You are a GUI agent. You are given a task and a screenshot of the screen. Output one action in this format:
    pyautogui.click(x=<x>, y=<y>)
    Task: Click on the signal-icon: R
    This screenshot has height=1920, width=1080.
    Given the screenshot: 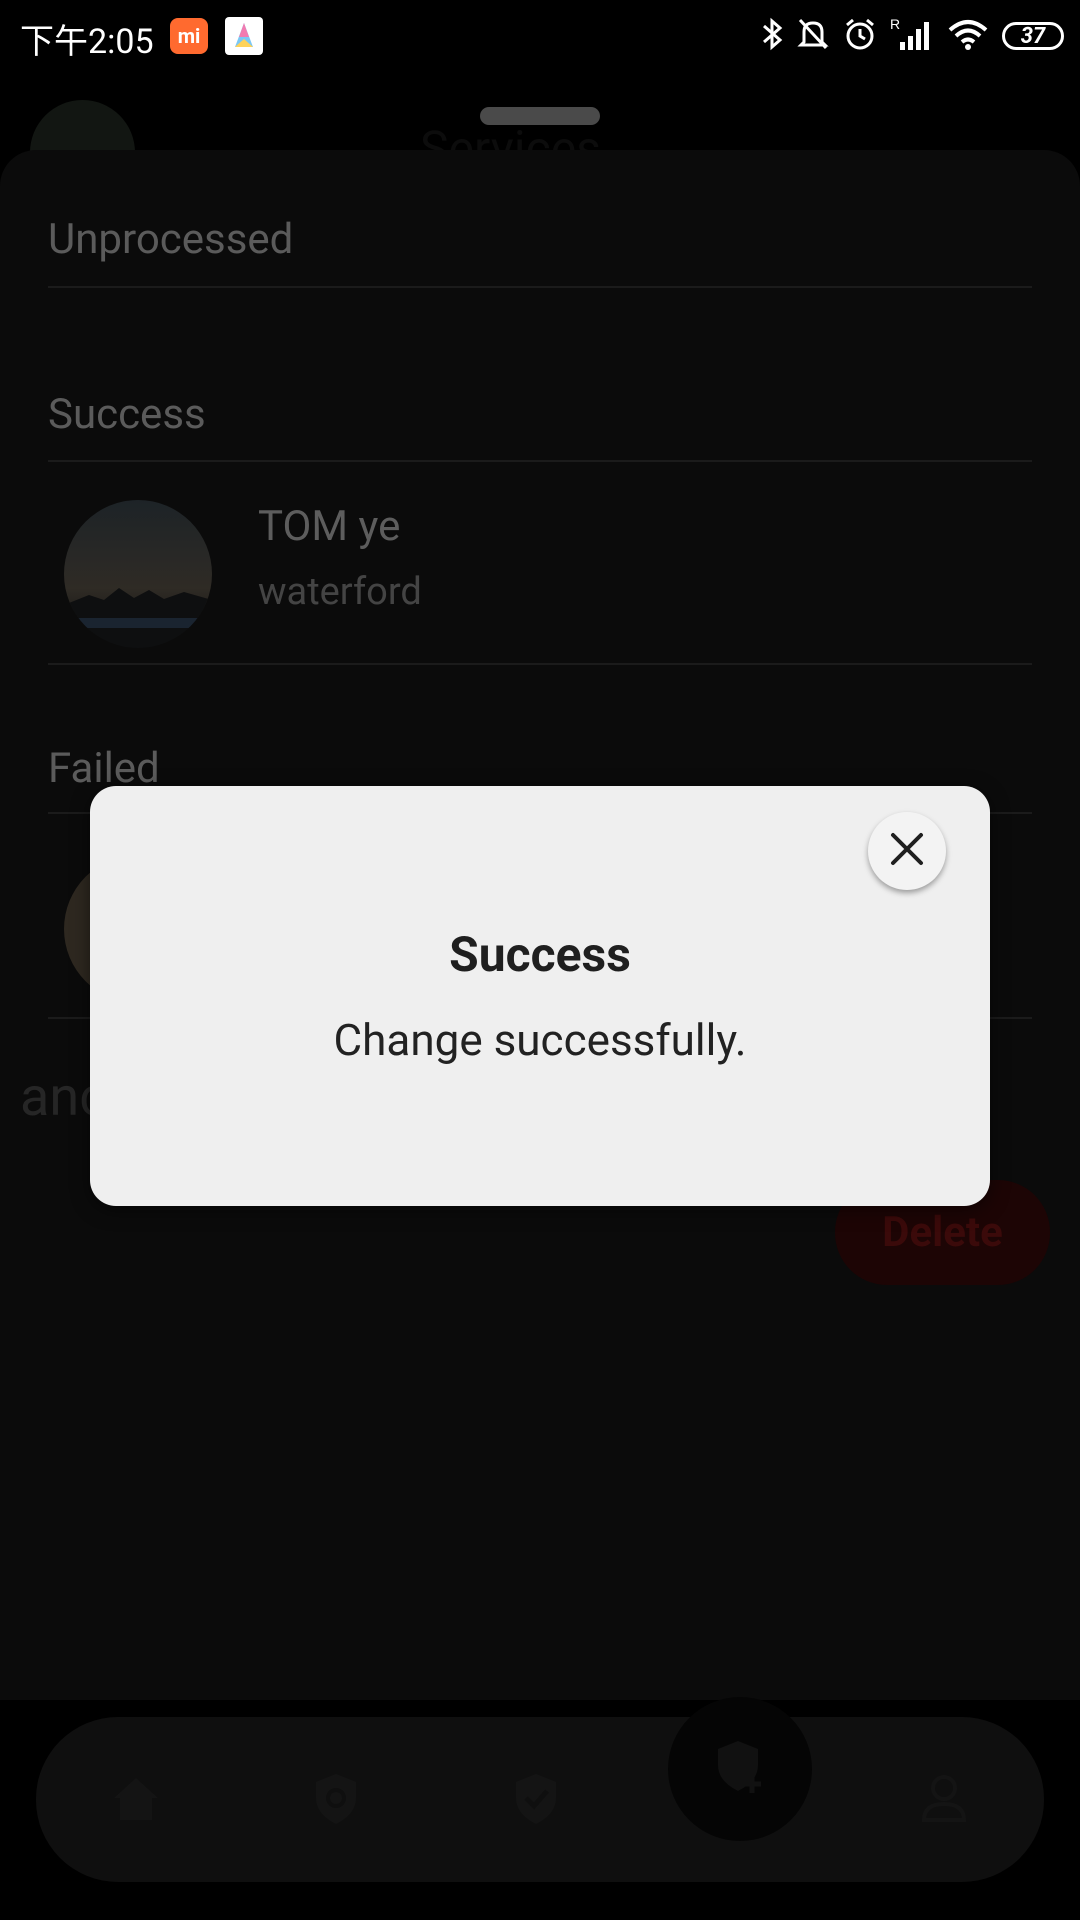 What is the action you would take?
    pyautogui.click(x=912, y=36)
    